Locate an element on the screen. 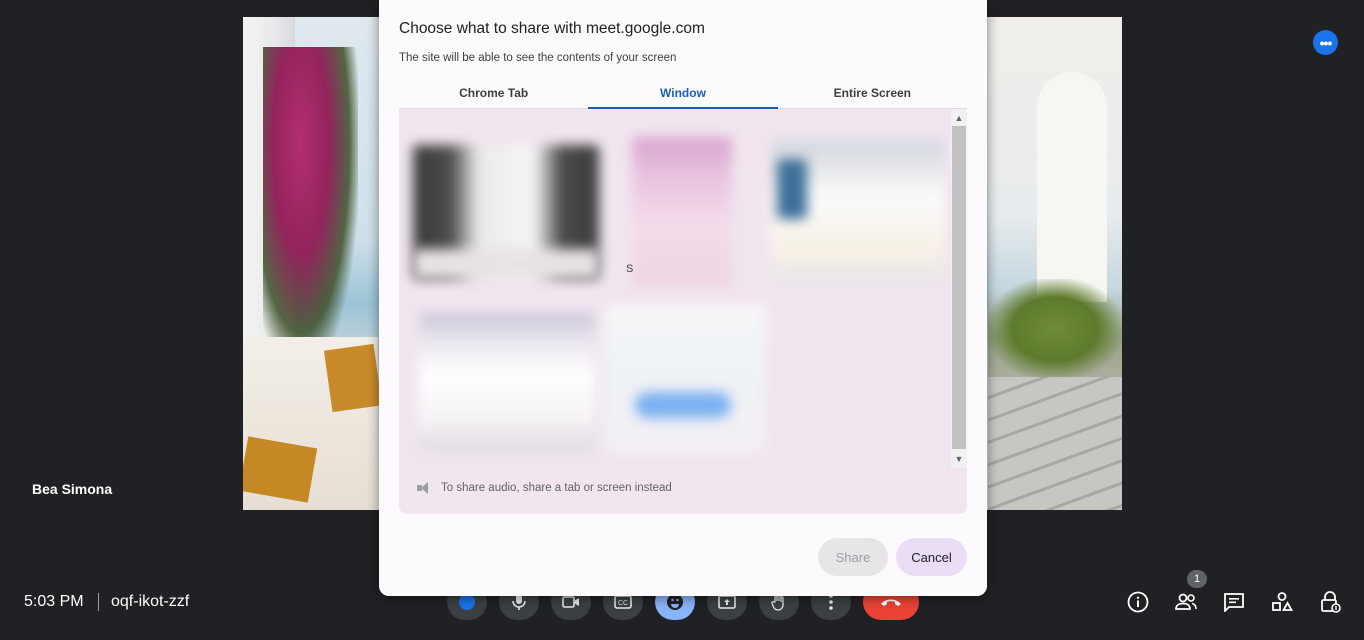 This screenshot has height=640, width=1364. tab-chrome-tab: Chrome Tab is located at coordinates (493, 93).